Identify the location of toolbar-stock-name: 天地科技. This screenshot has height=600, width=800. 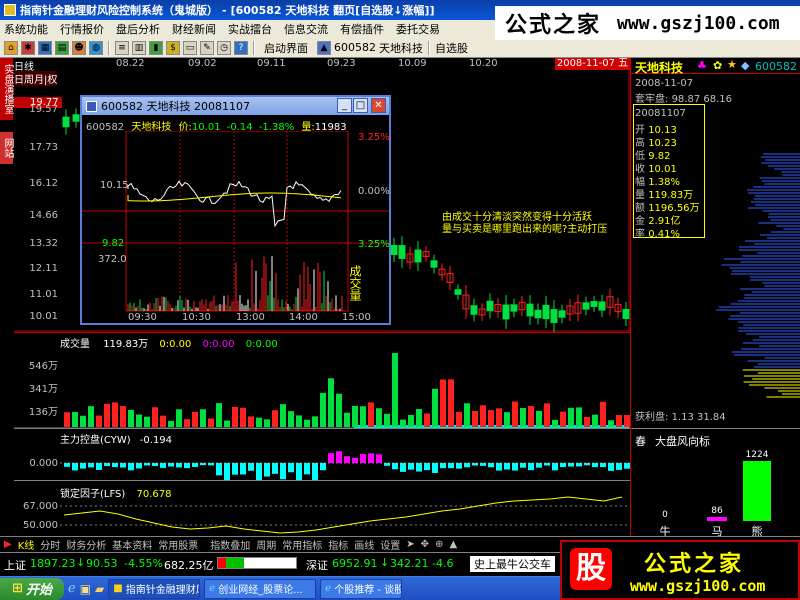
(401, 48).